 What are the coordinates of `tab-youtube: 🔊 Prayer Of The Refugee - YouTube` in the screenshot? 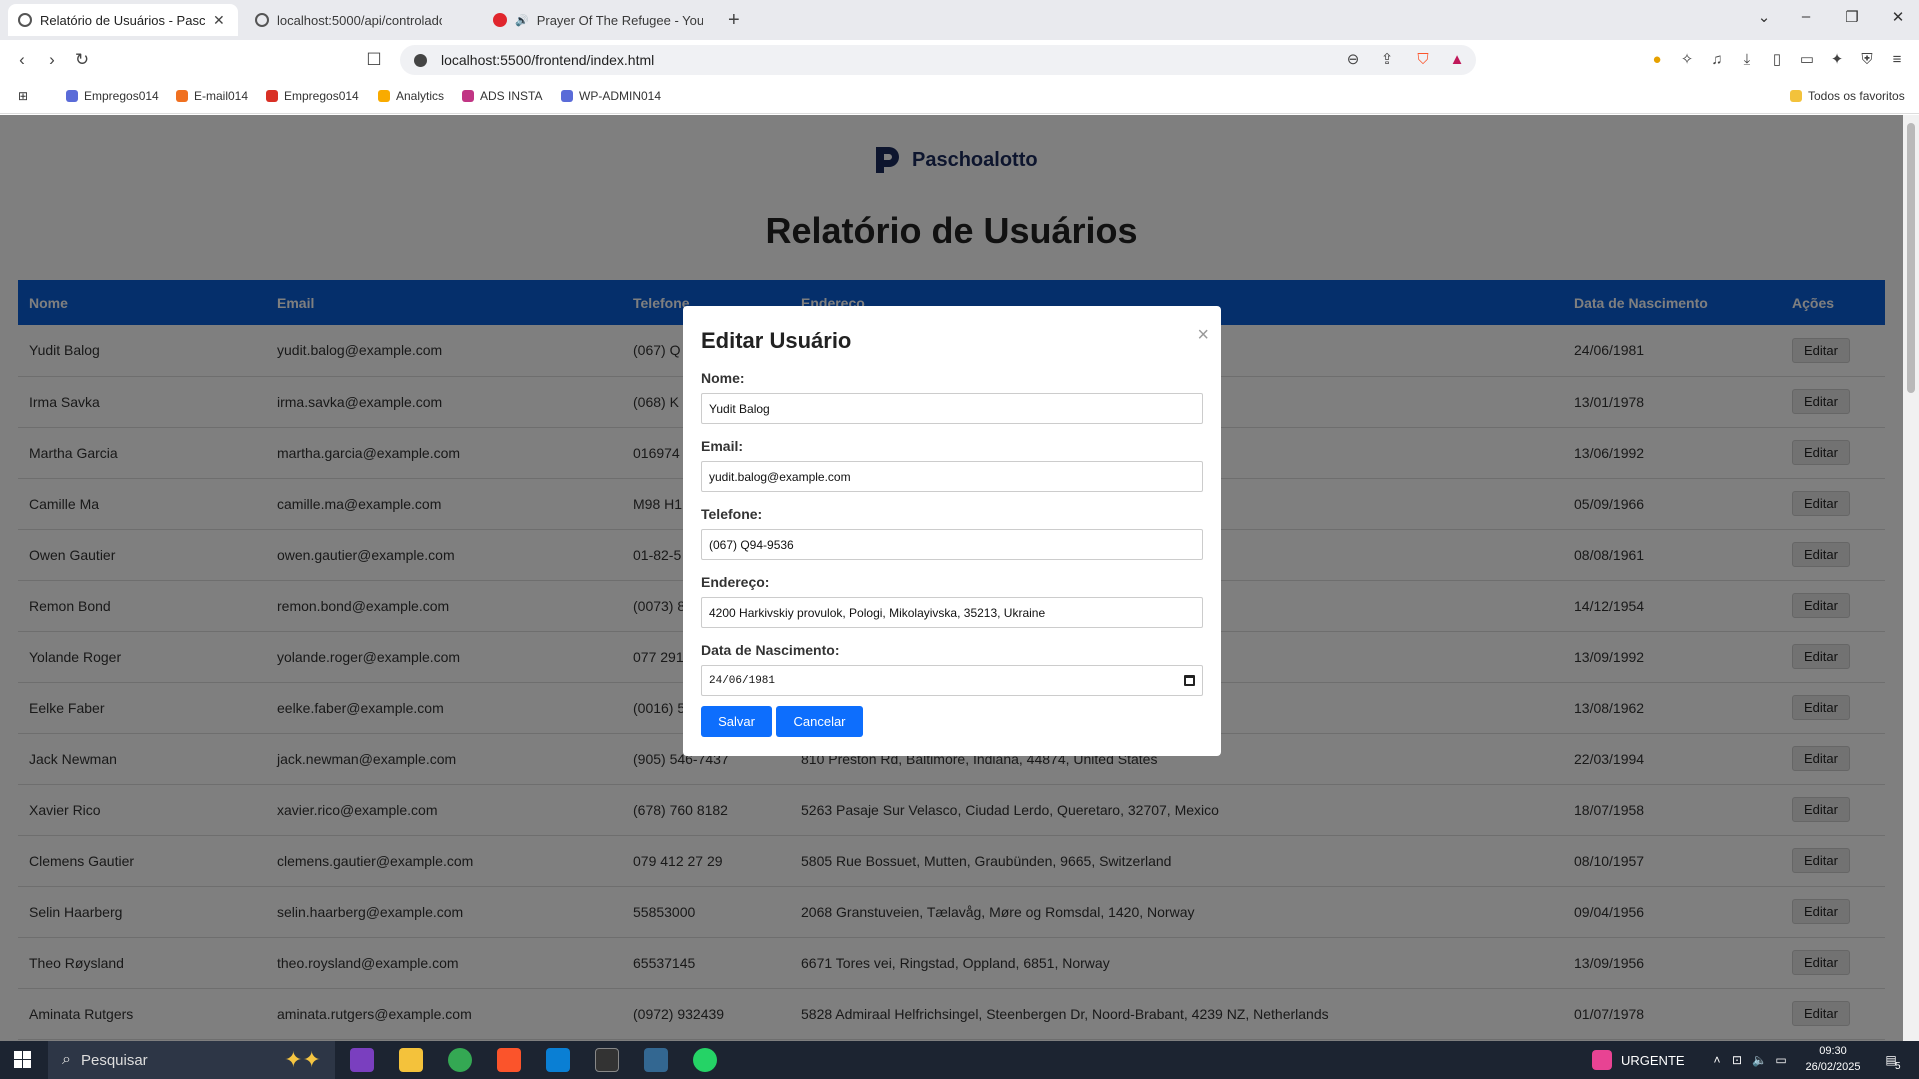 It's located at (598, 20).